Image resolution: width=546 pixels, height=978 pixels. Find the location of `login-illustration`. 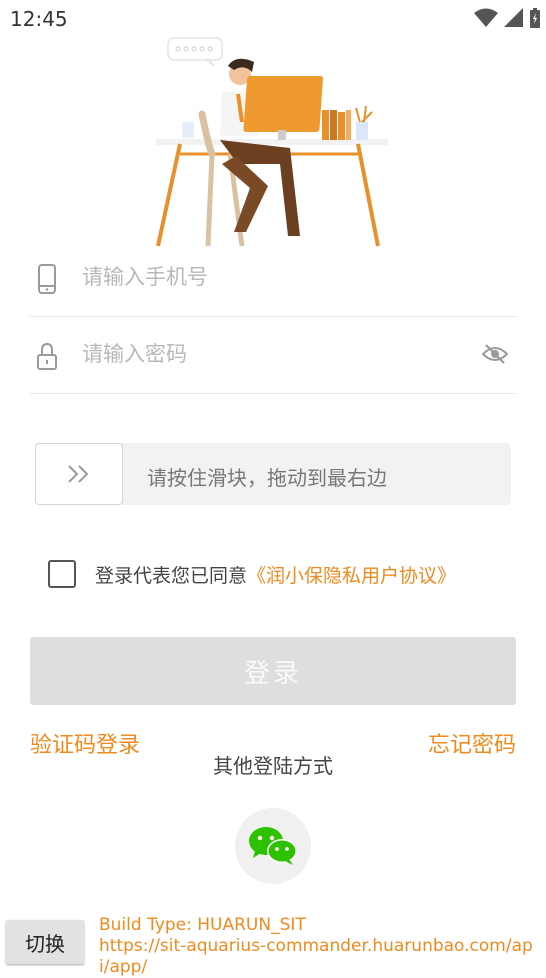

login-illustration is located at coordinates (272, 142).